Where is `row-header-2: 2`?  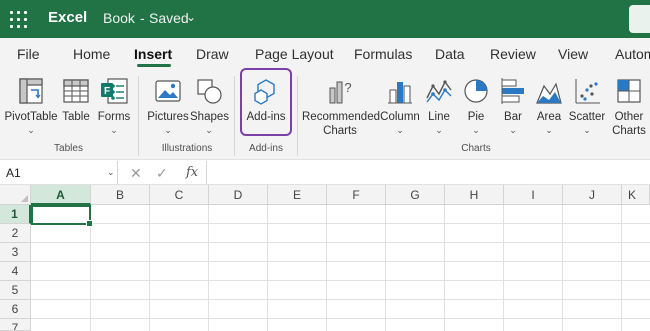
row-header-2: 2 is located at coordinates (15, 233).